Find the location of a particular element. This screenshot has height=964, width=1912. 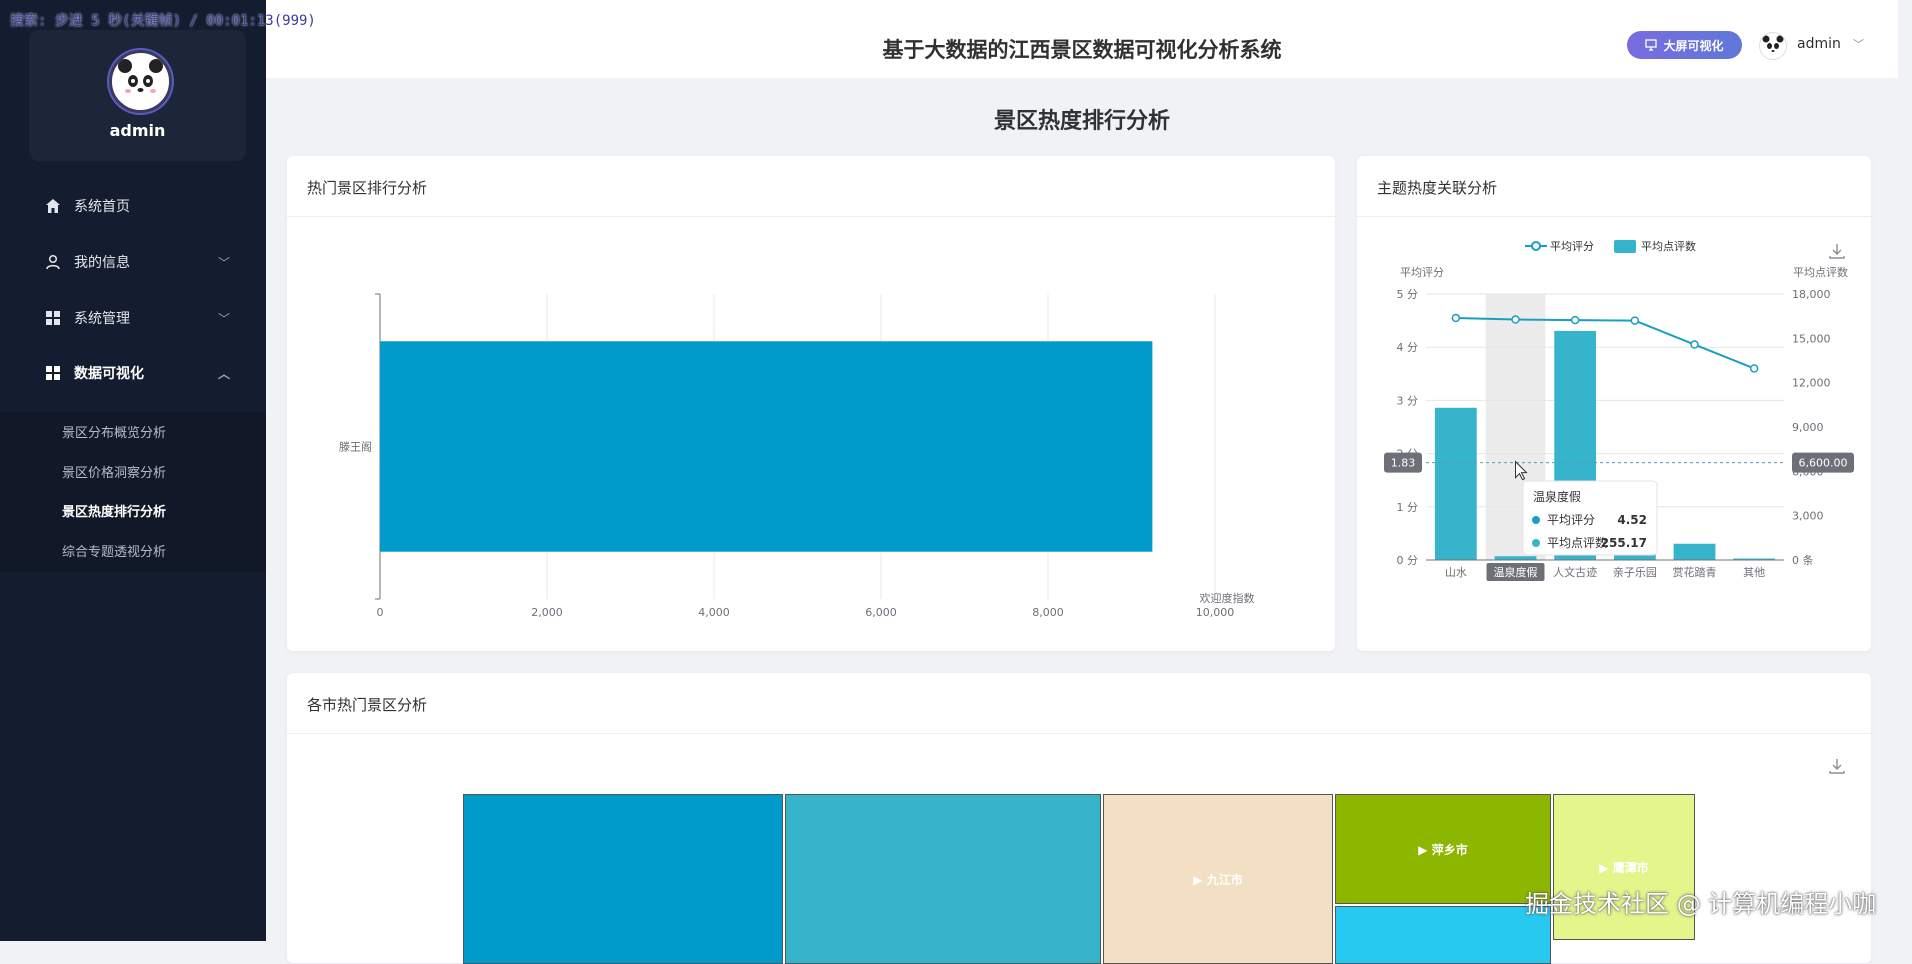

x-tick-label: 温泉度假 is located at coordinates (1516, 572).